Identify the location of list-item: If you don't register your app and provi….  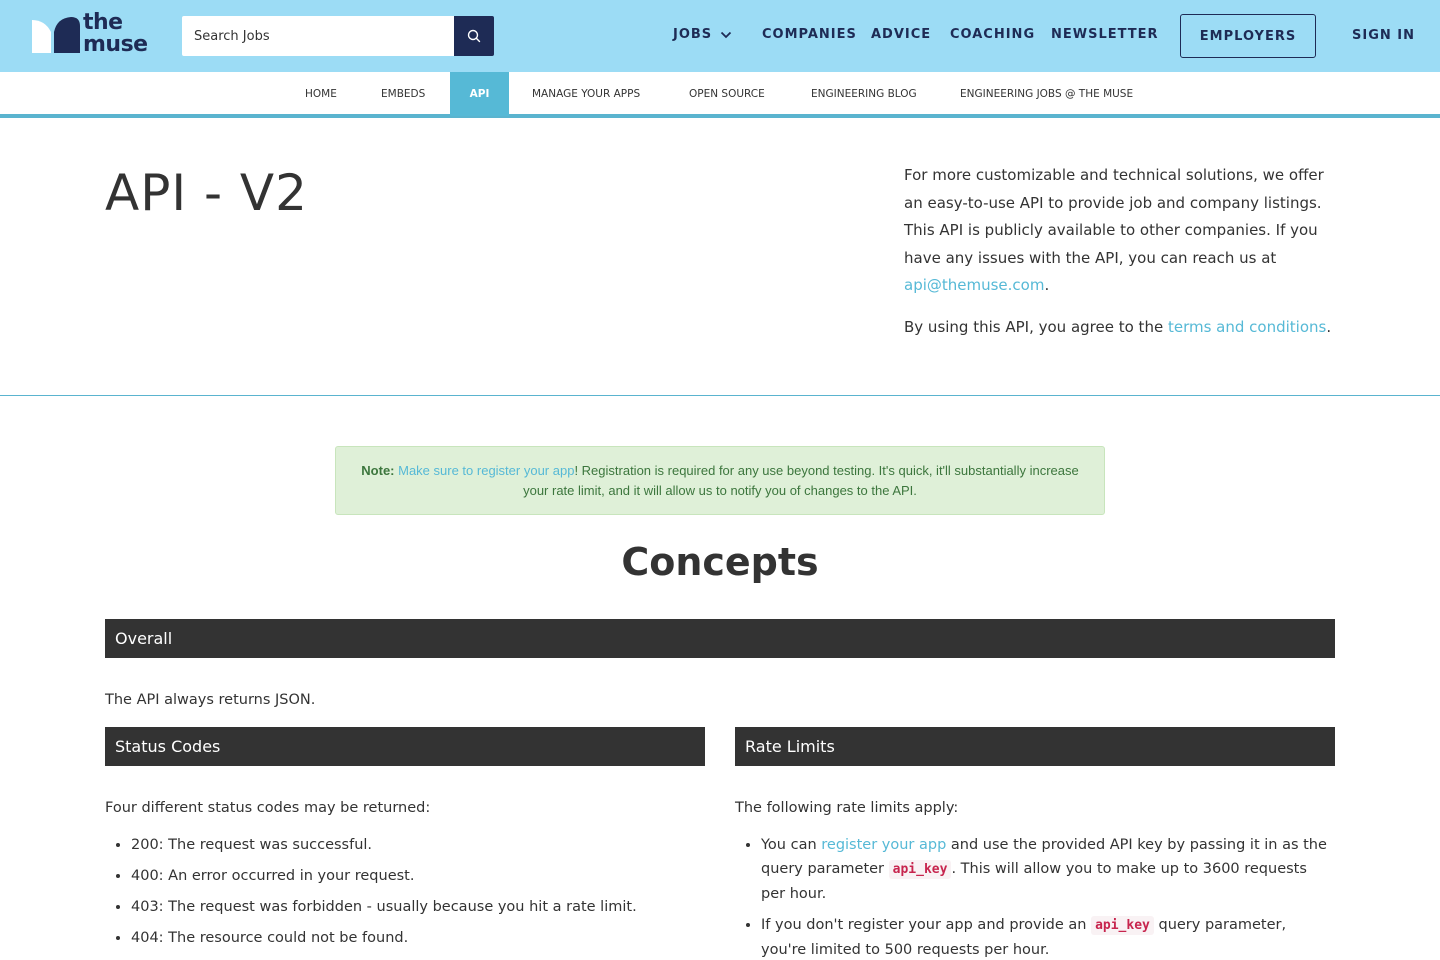
(1048, 936).